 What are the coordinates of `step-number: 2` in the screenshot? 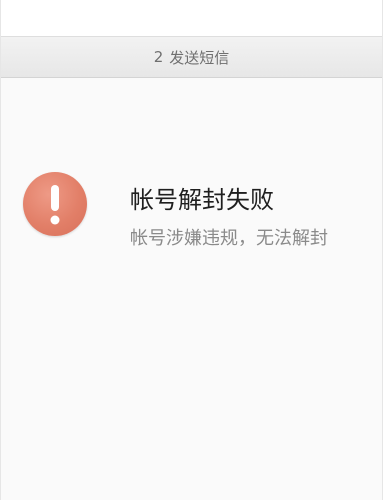 It's located at (158, 57).